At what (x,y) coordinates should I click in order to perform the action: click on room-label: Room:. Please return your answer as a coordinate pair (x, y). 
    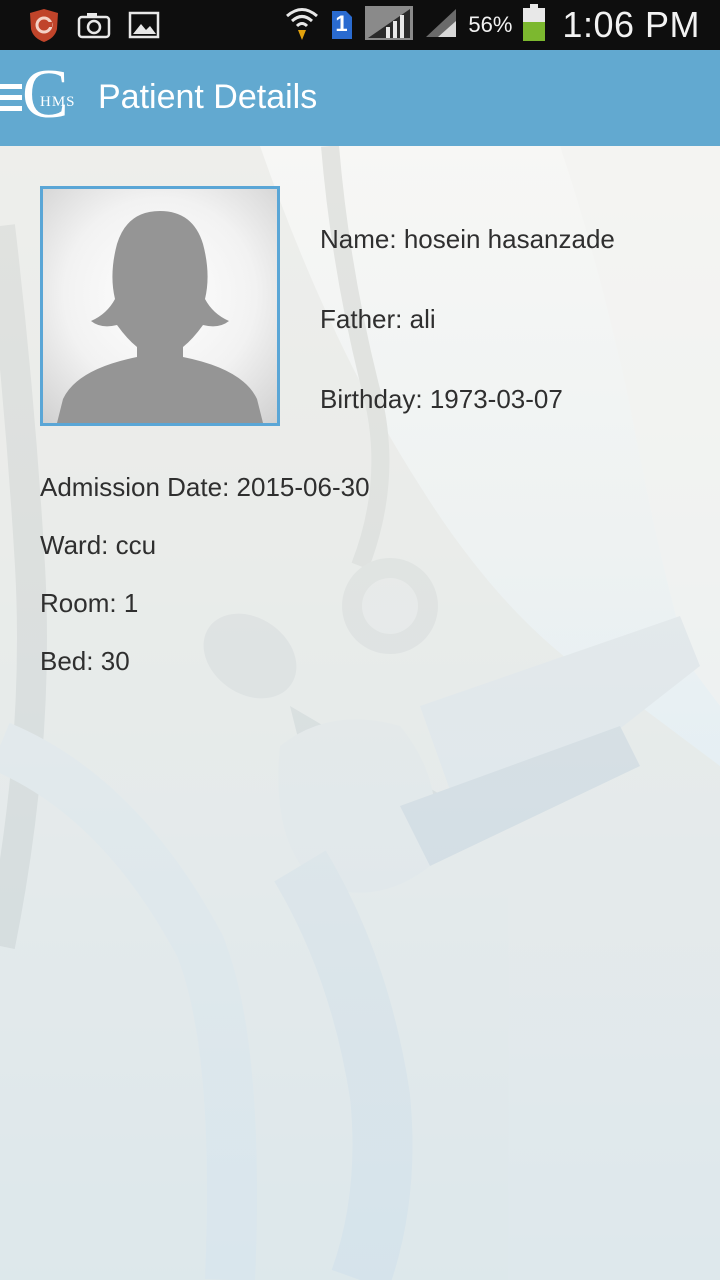
    Looking at the image, I should click on (78, 603).